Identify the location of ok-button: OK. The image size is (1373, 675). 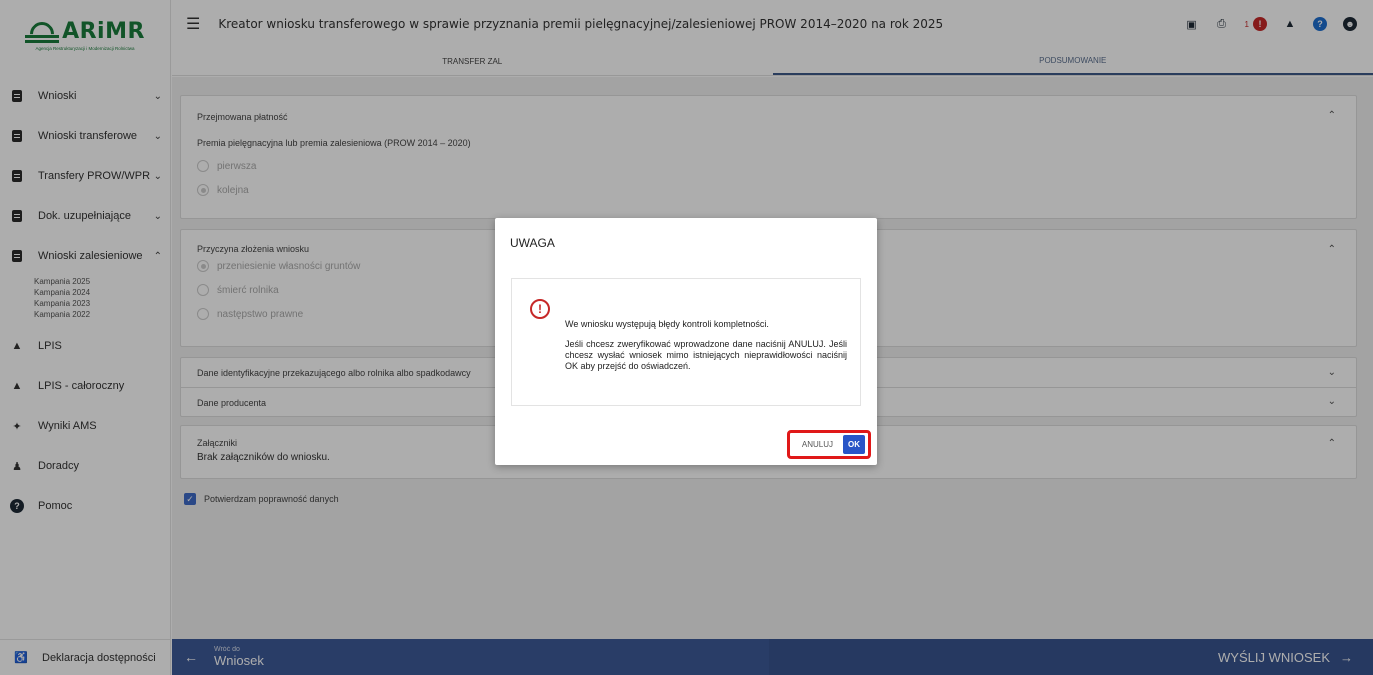
(854, 444).